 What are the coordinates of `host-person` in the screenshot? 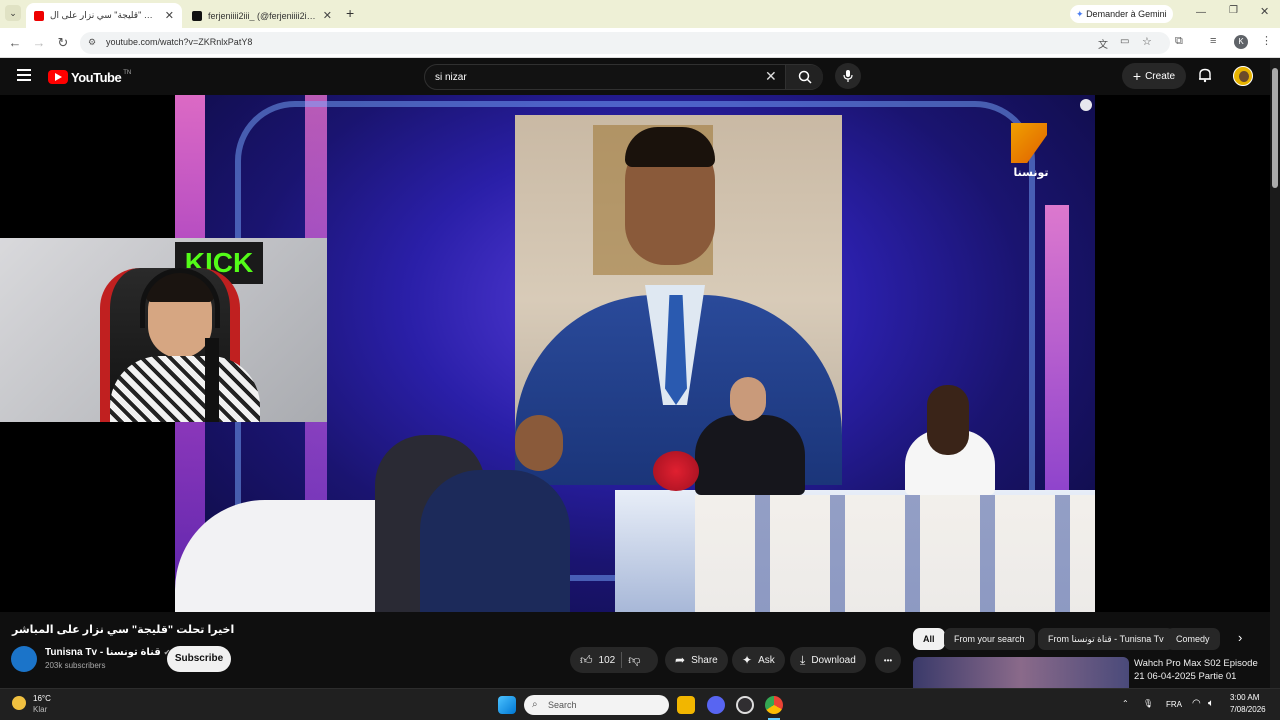 It's located at (750, 455).